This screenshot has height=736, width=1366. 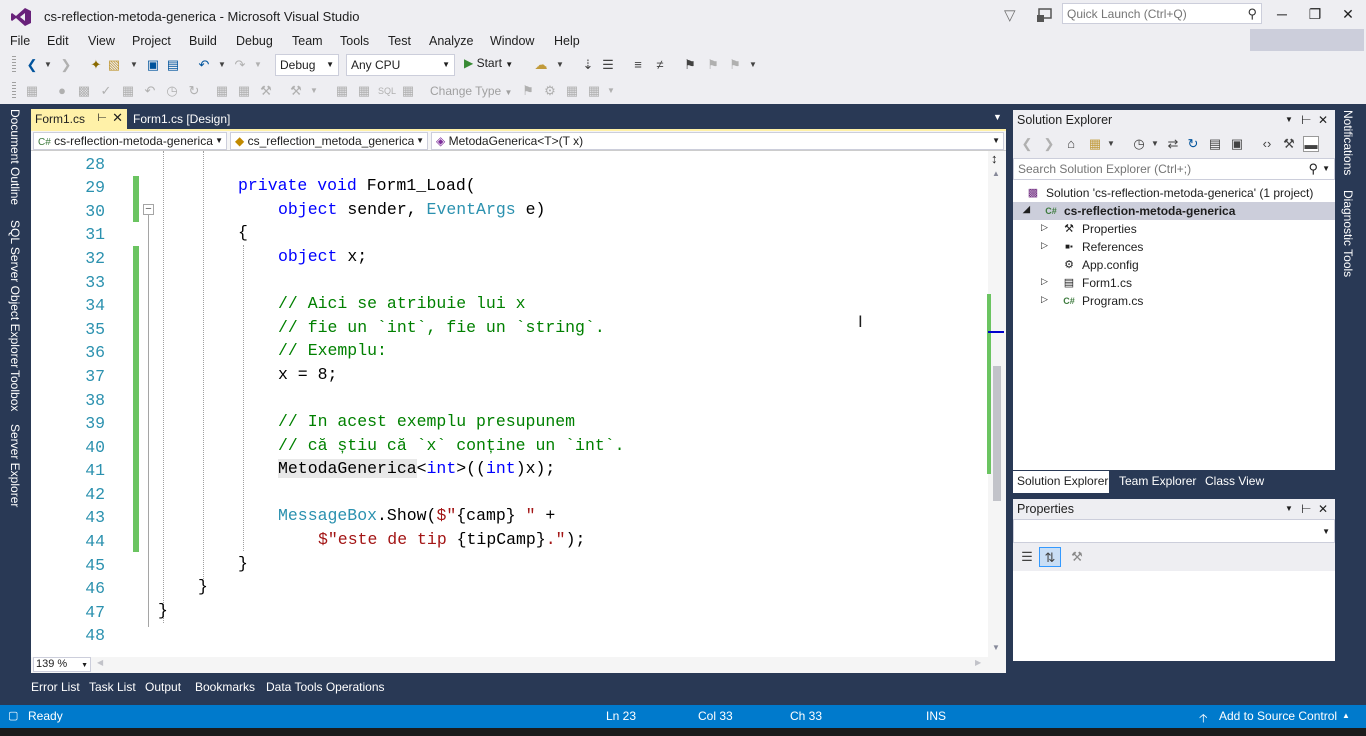 I want to click on tab-class-view: Class View, so click(x=1234, y=481).